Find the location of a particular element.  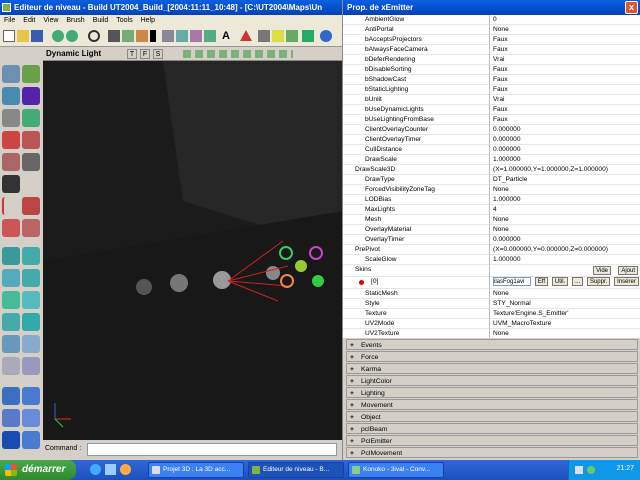

category-pclbeam: + pclBeam is located at coordinates (492, 428).